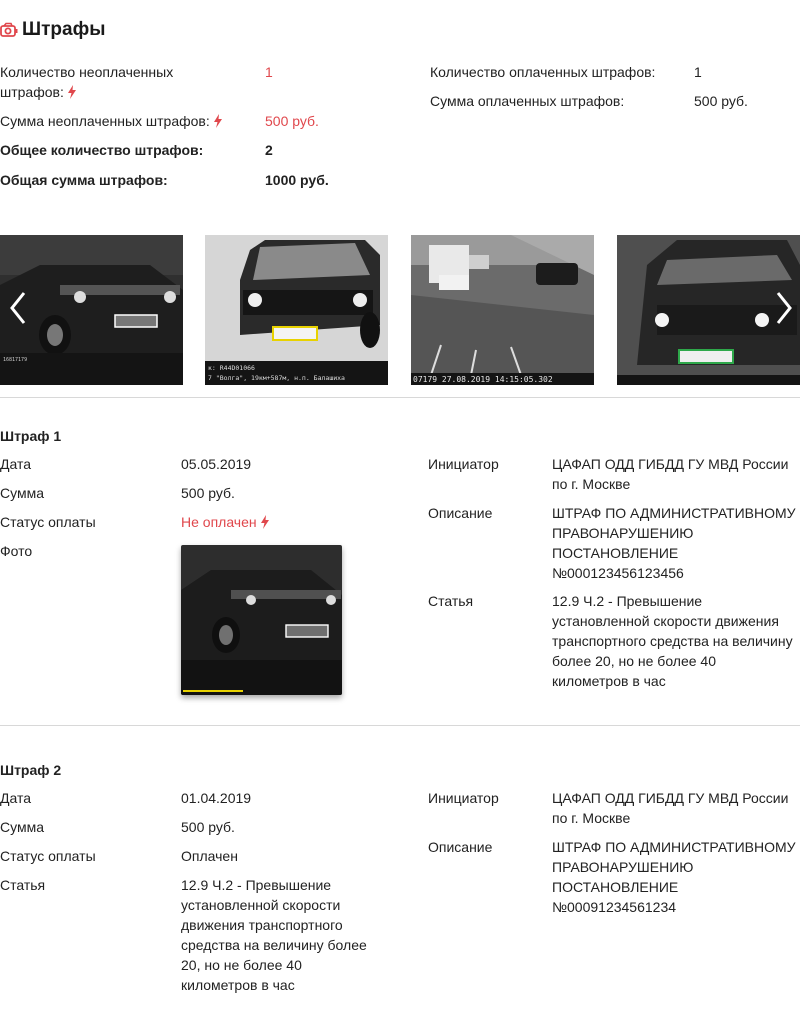  Describe the element at coordinates (111, 121) in the screenshot. I see `unpaid-sum-label: Сумма неоплаченных штрафов:` at that location.